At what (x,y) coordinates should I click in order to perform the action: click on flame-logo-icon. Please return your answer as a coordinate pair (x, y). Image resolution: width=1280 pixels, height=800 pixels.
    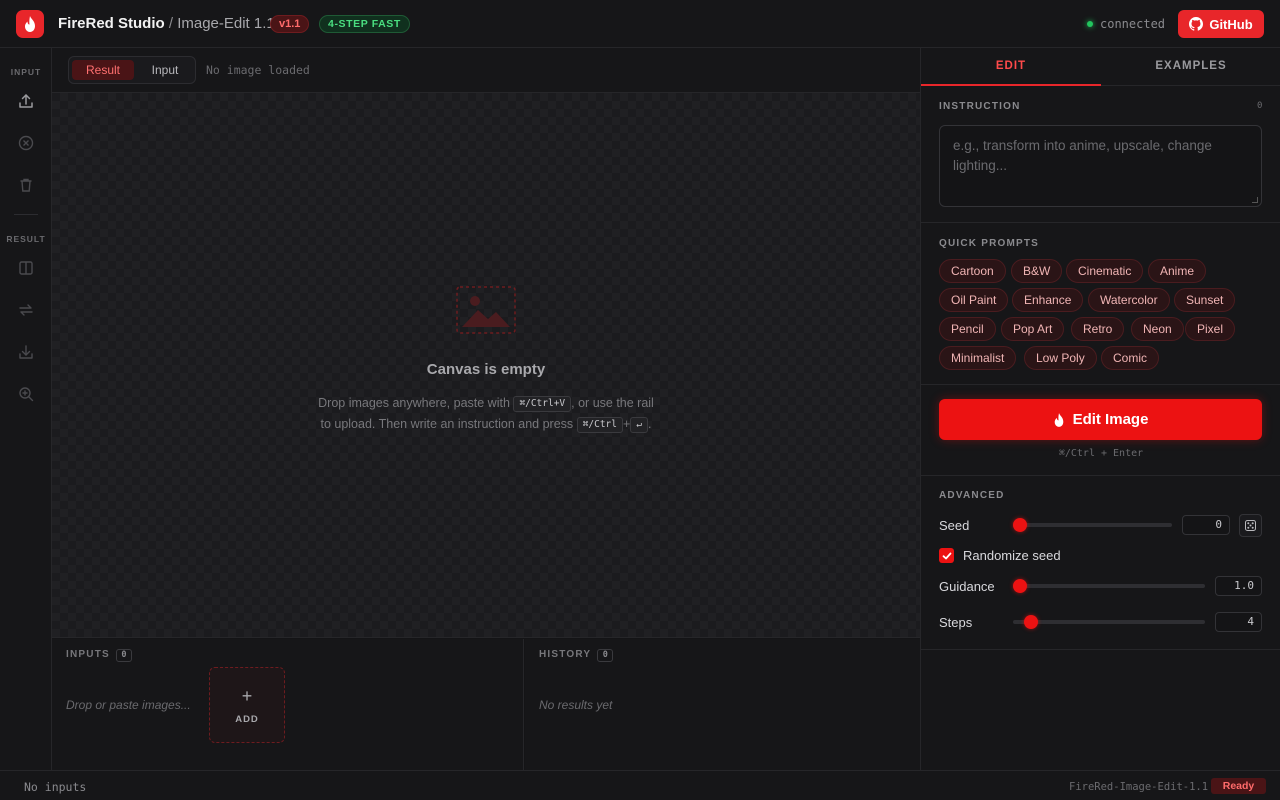
    Looking at the image, I should click on (30, 24).